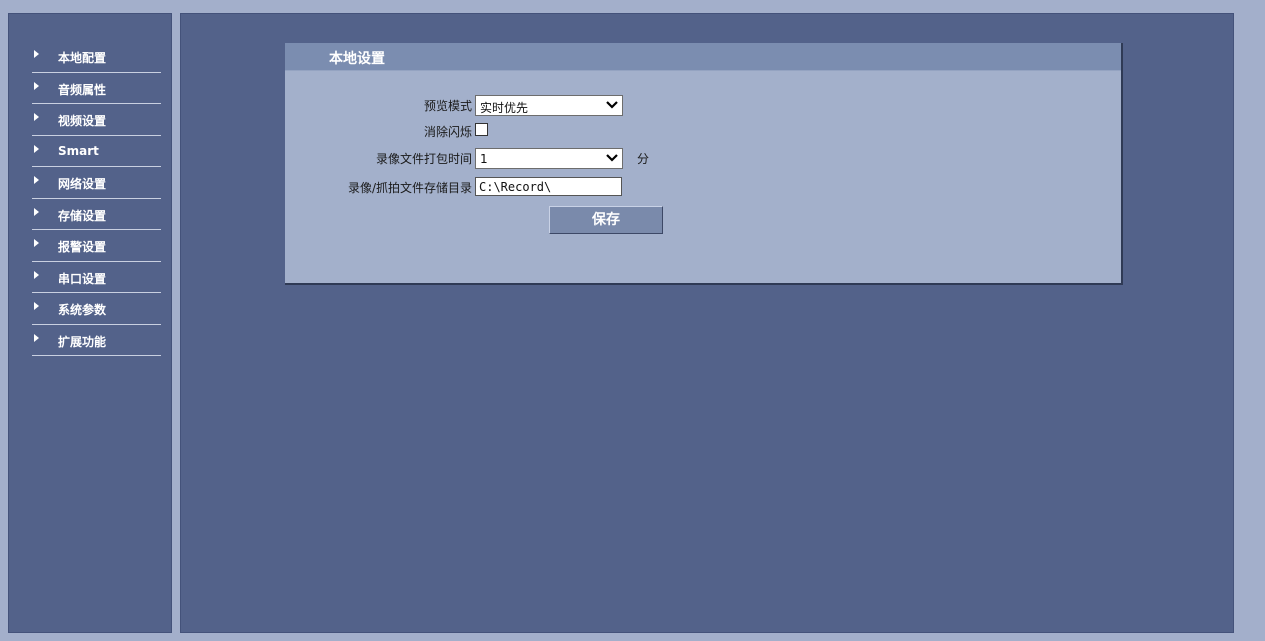 Image resolution: width=1265 pixels, height=641 pixels. Describe the element at coordinates (549, 105) in the screenshot. I see `preview-mode-select: 实时优先` at that location.